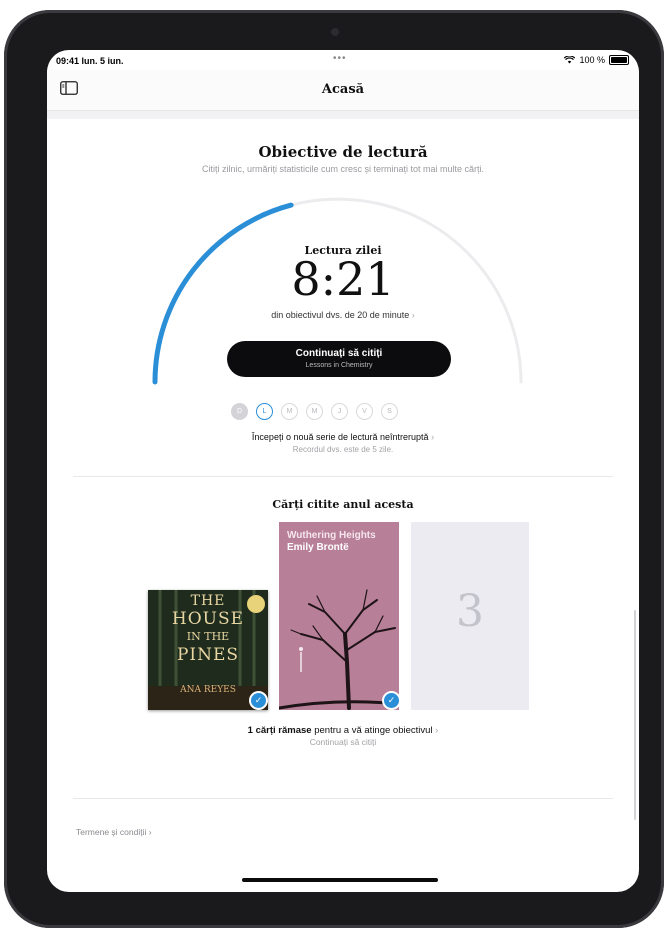 The height and width of the screenshot is (930, 668). I want to click on status-time: 09:41 lun. 5 iun., so click(90, 61).